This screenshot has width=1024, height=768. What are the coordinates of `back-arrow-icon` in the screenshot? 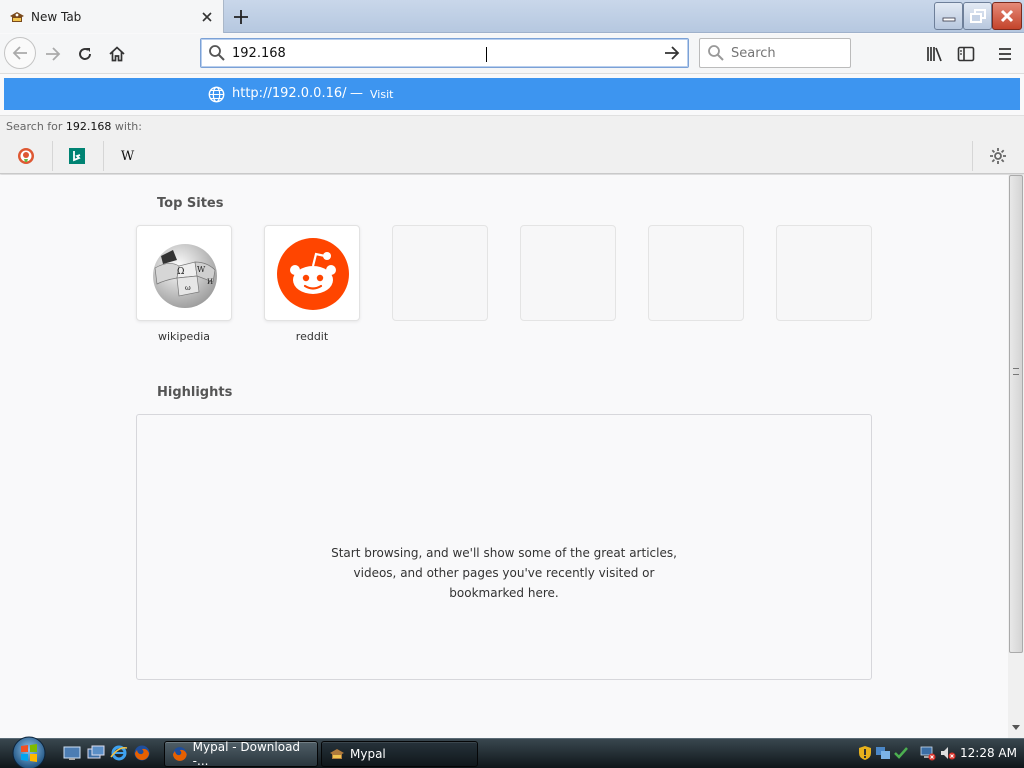 It's located at (19, 53).